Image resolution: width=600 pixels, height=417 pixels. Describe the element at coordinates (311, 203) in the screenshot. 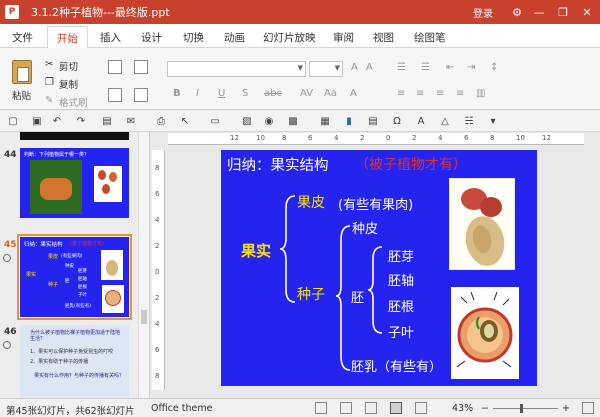

I see `label-pericarp: 果皮` at that location.